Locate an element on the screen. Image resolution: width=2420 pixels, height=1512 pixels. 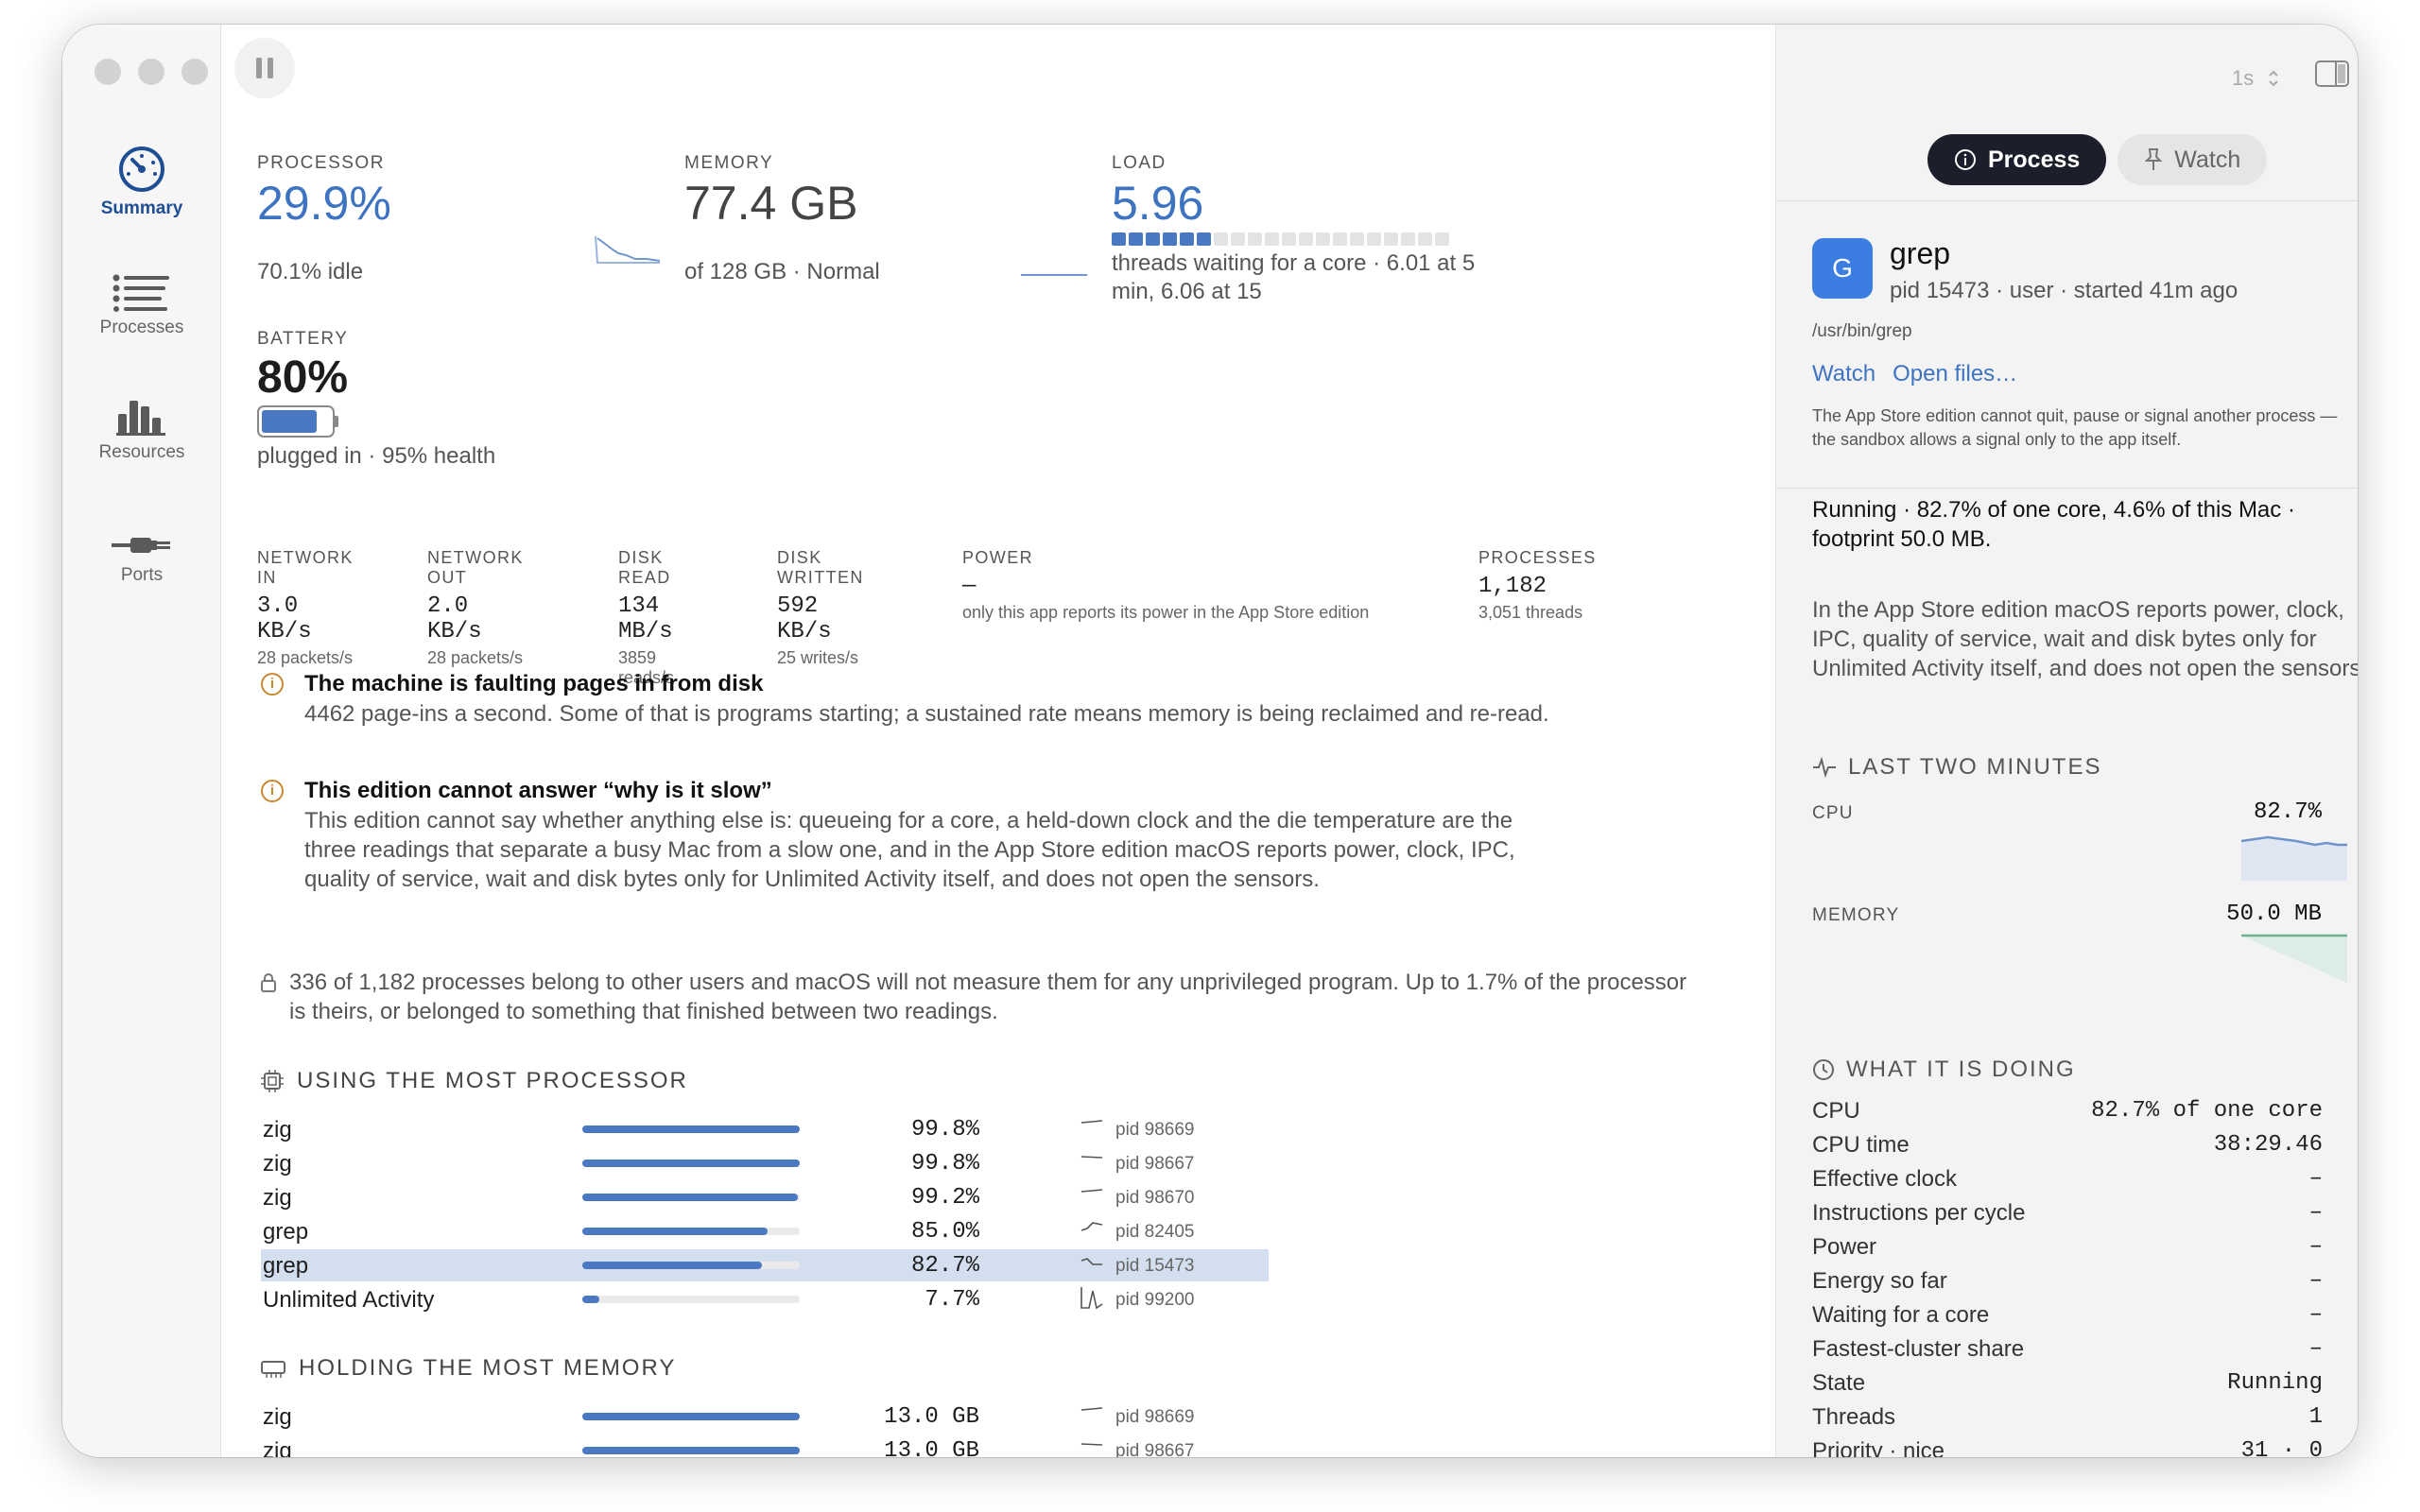
nav-item-summary: Summary is located at coordinates (141, 182).